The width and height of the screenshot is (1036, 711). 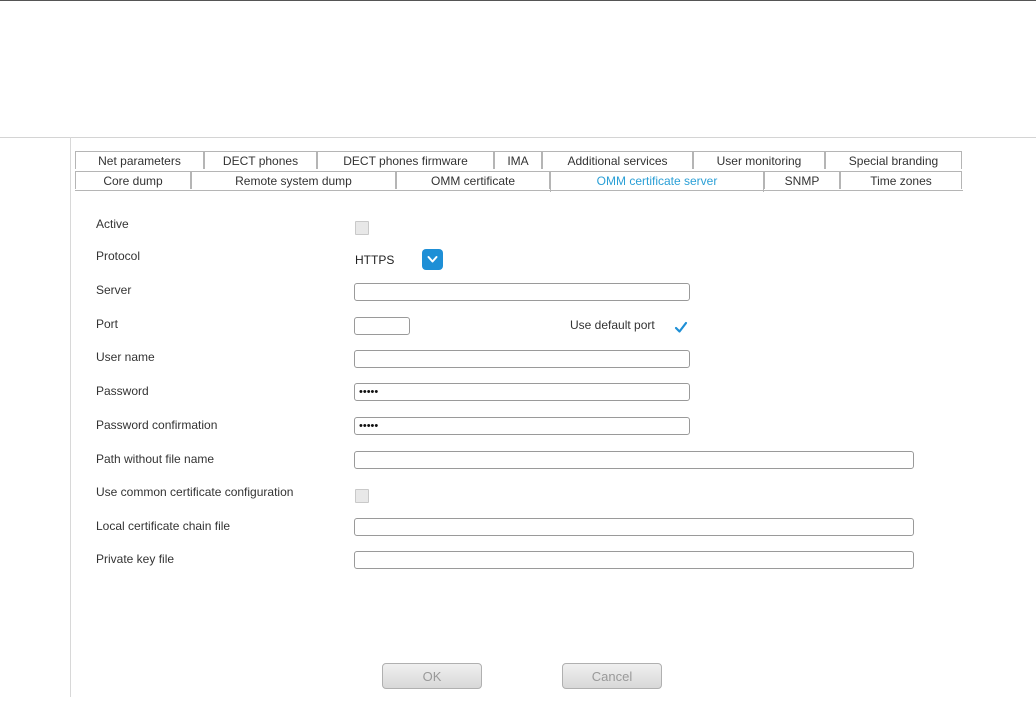 I want to click on use-common-cert-checkbox, so click(x=362, y=496).